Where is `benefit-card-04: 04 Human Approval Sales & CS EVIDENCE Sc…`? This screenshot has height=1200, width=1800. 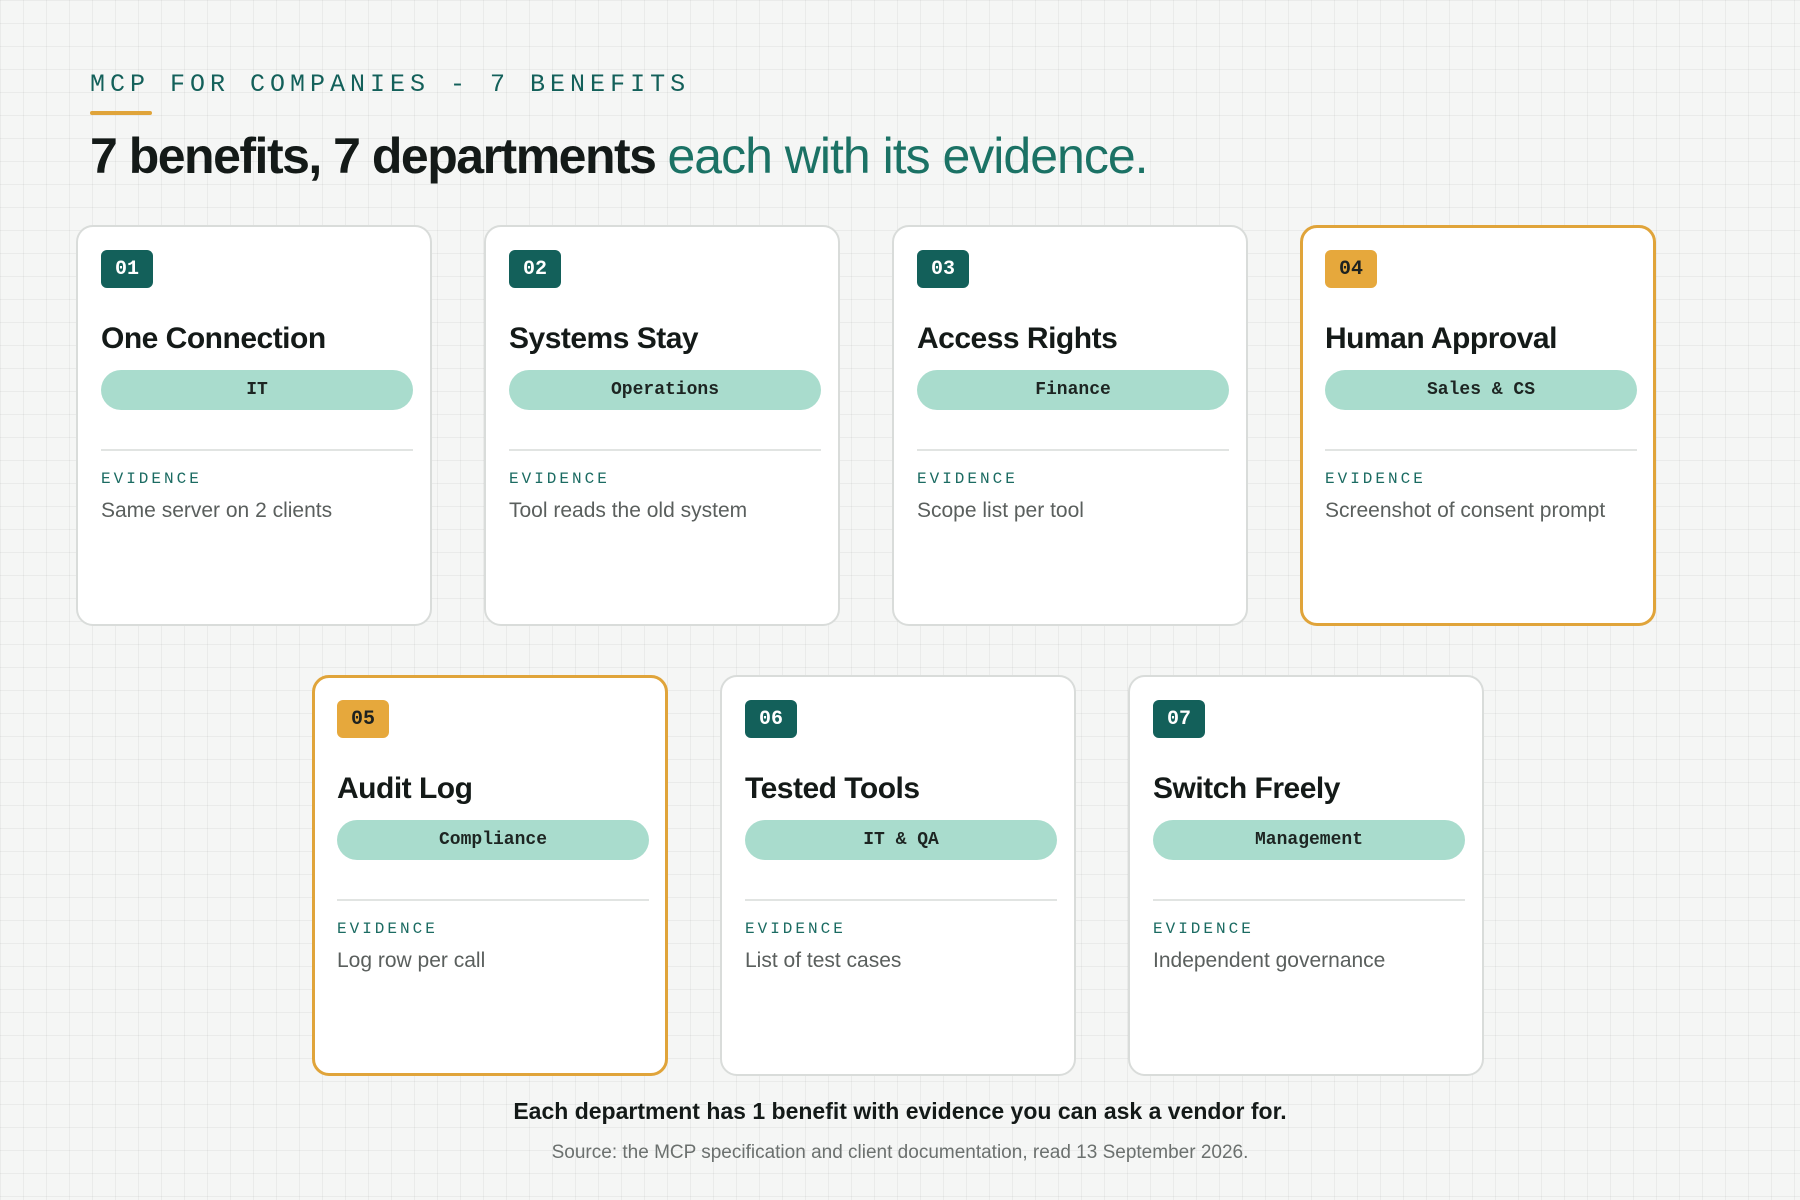
benefit-card-04: 04 Human Approval Sales & CS EVIDENCE Sc… is located at coordinates (1478, 425).